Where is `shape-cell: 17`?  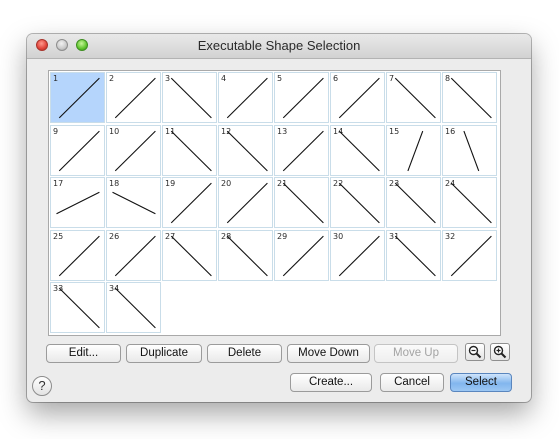
shape-cell: 17 is located at coordinates (77, 202).